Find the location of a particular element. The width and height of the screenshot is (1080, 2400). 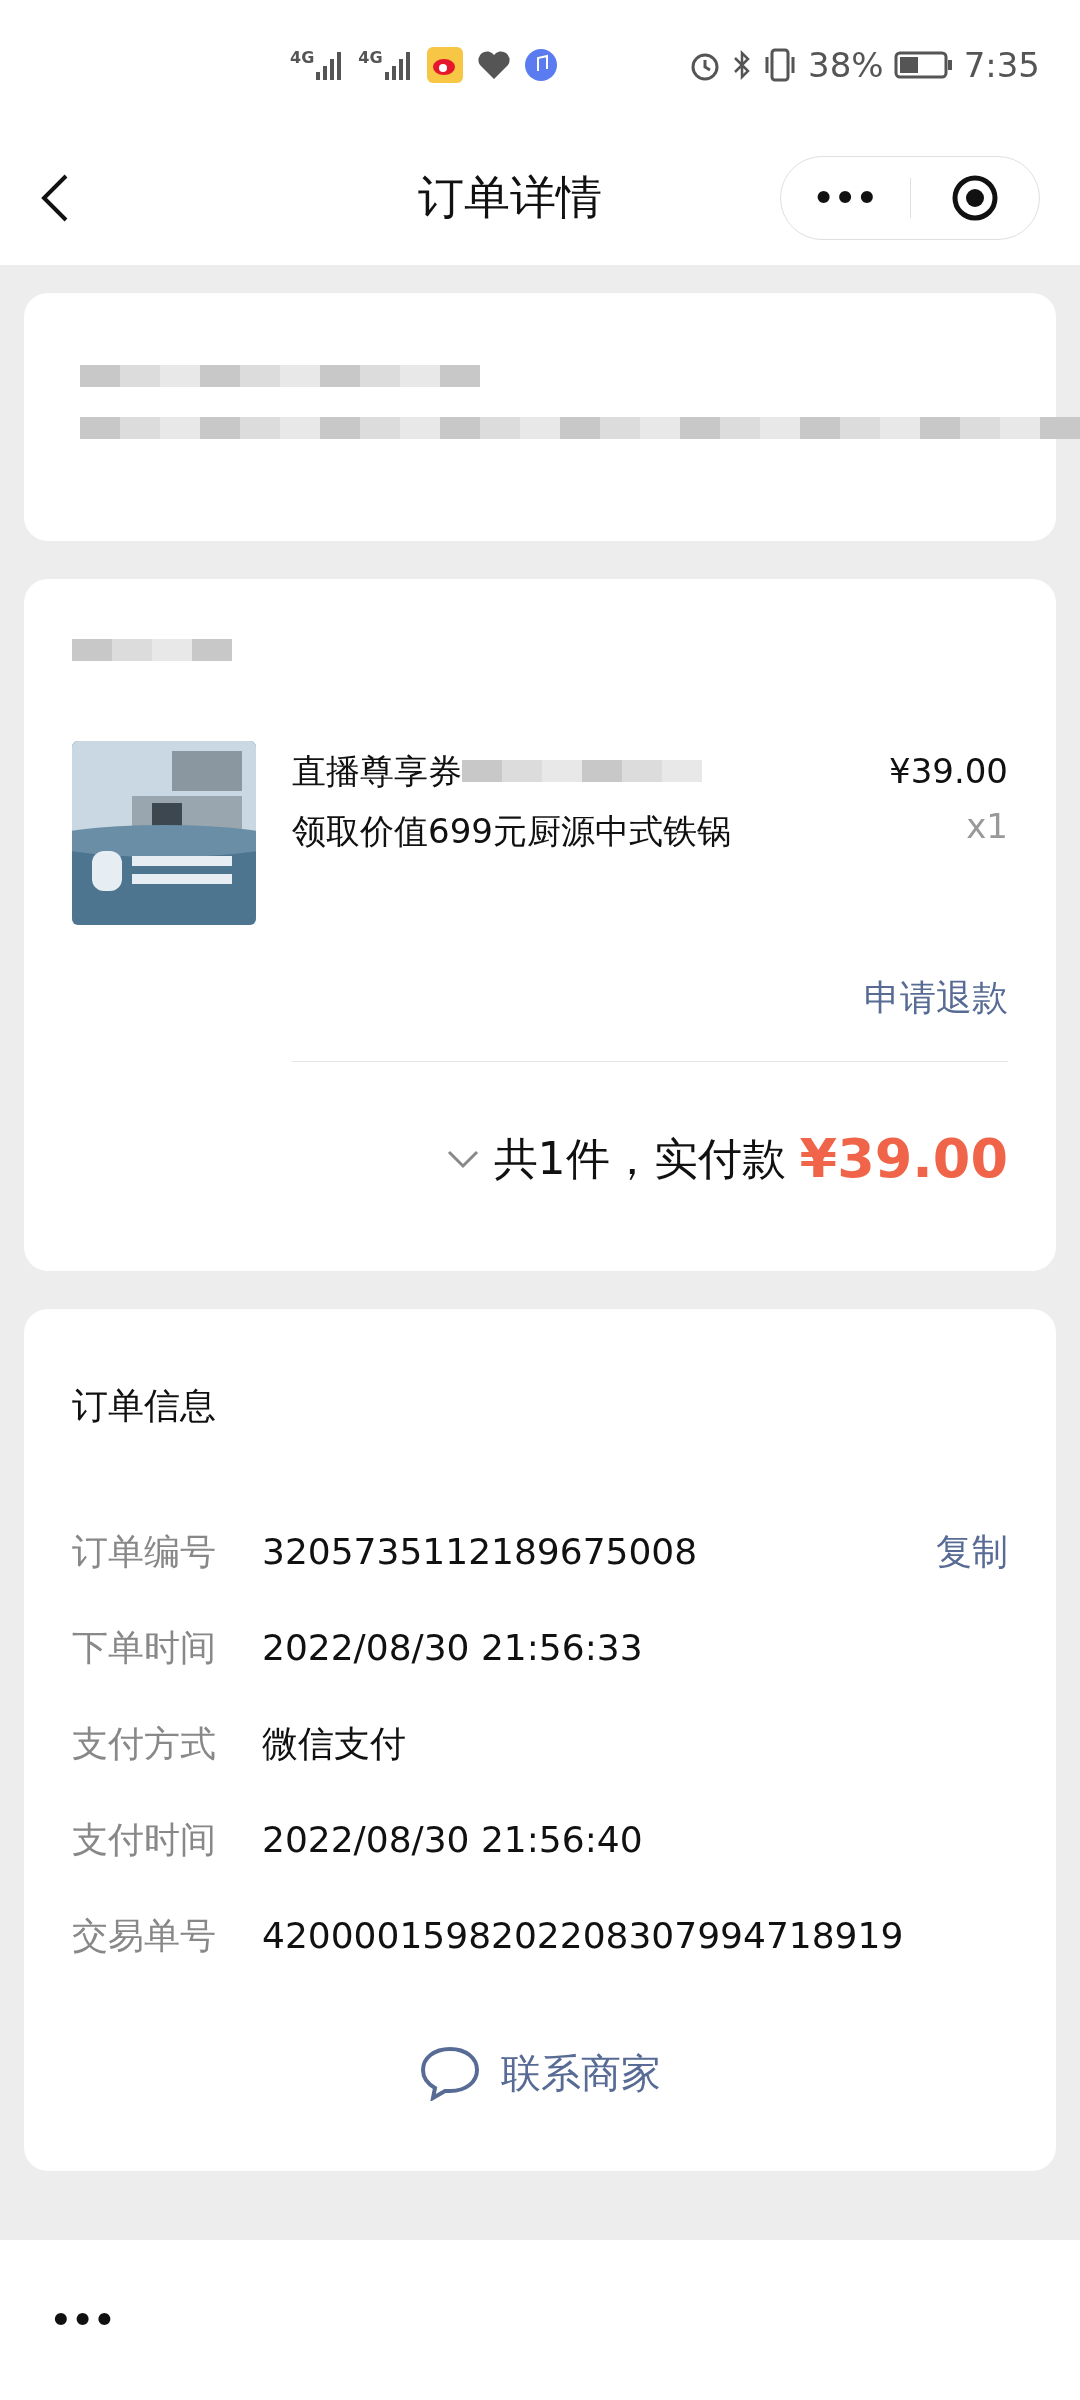

field-value: 微信支付 is located at coordinates (334, 1744).